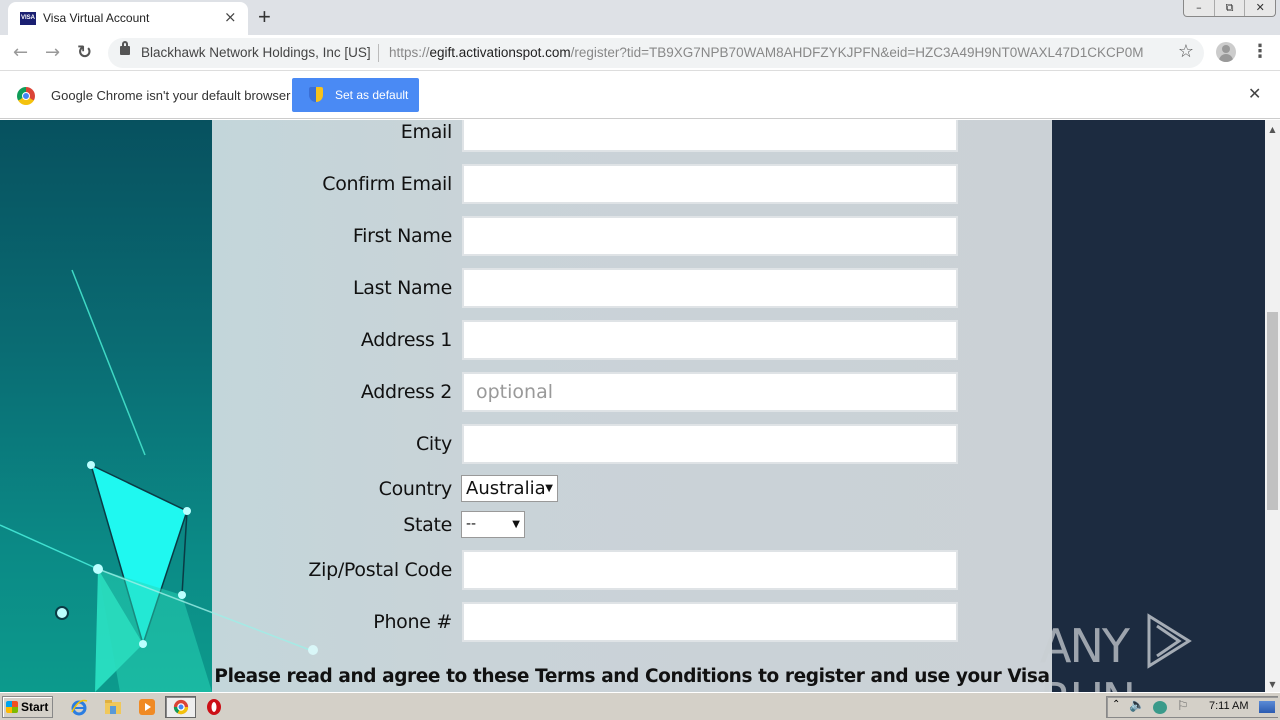 This screenshot has height=720, width=1280. I want to click on first-name-label: First Name, so click(402, 236).